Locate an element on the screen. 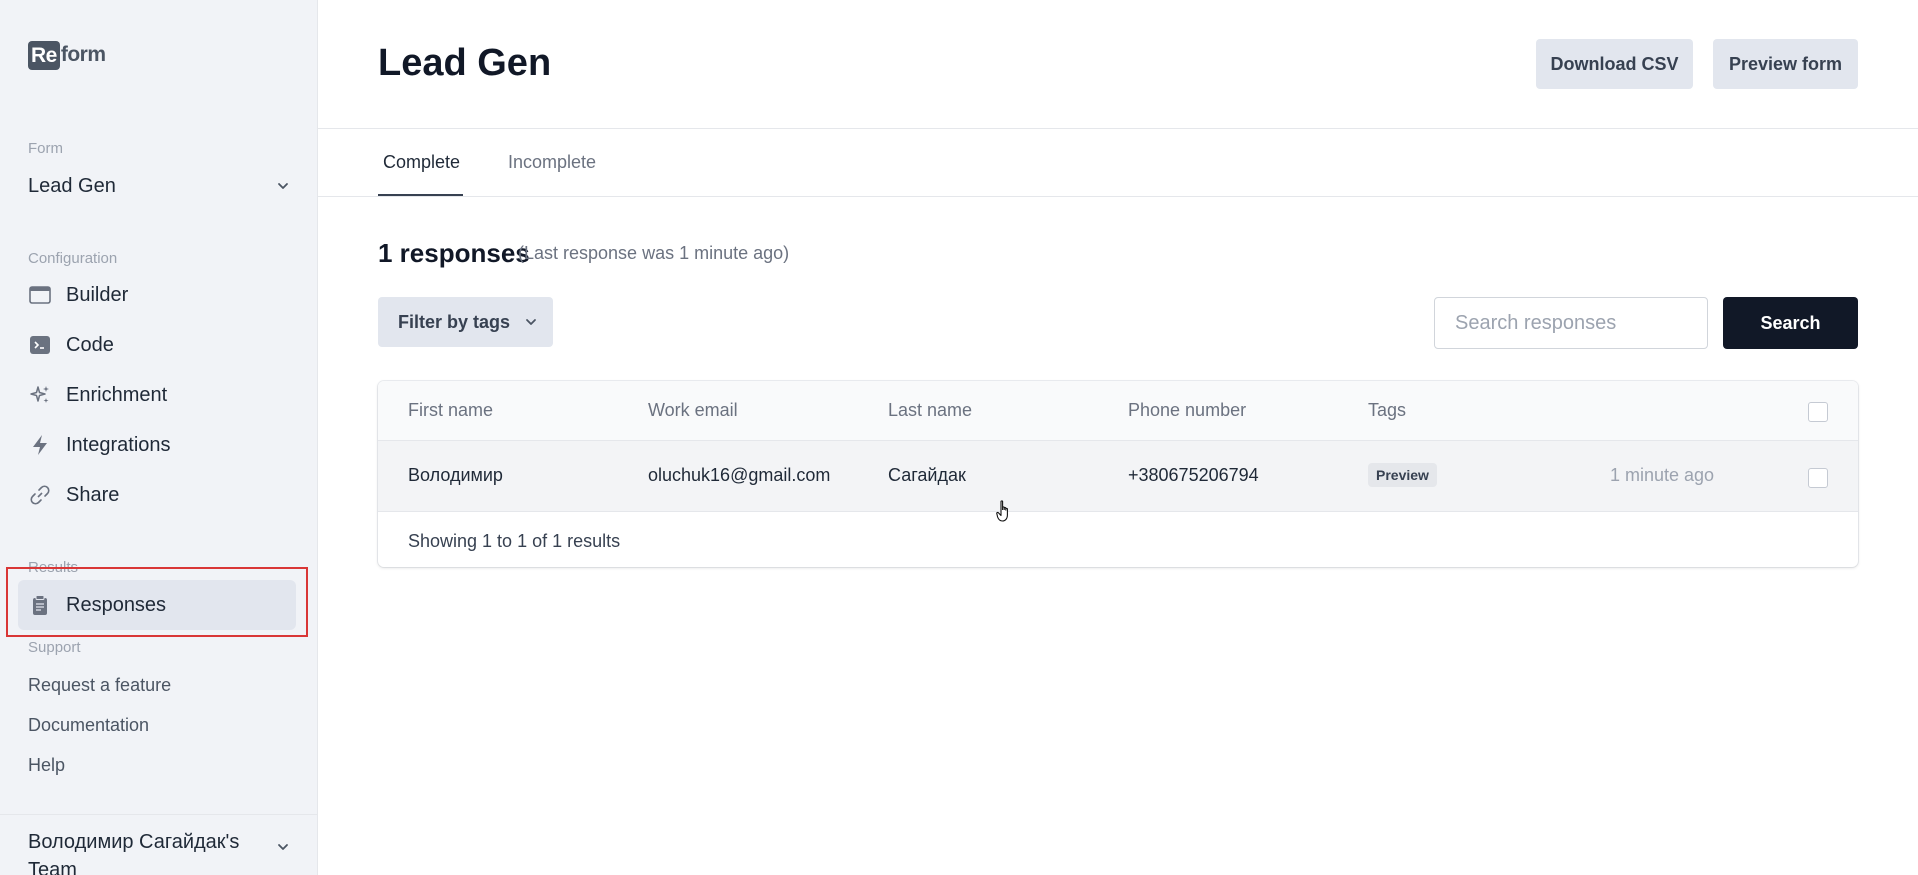 The width and height of the screenshot is (1918, 875). help-link: Help is located at coordinates (46, 765).